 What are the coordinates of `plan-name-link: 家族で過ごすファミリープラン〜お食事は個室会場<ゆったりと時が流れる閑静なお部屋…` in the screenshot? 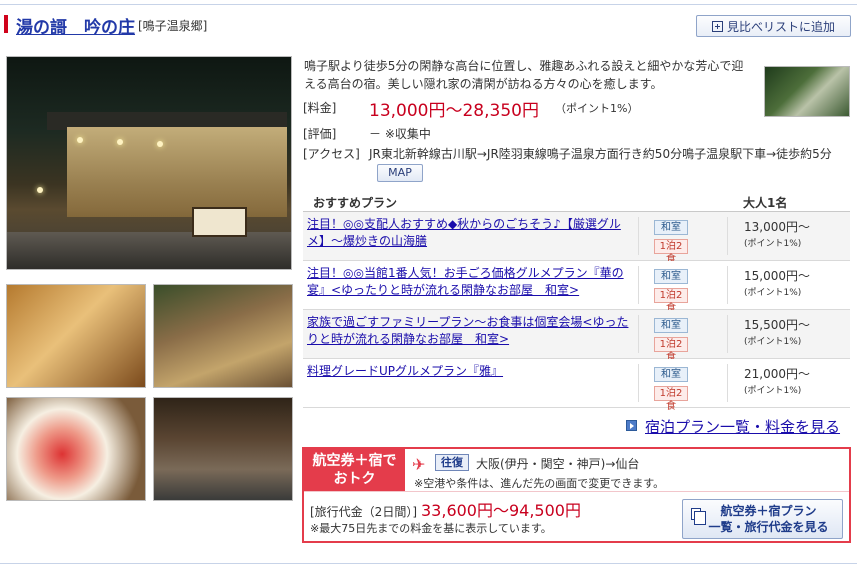 It's located at (468, 331).